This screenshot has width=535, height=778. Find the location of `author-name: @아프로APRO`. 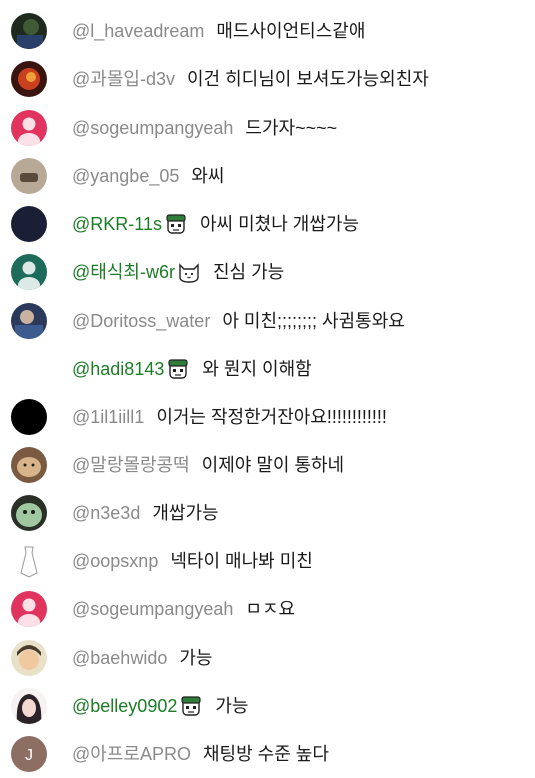

author-name: @아프로APRO is located at coordinates (131, 754).